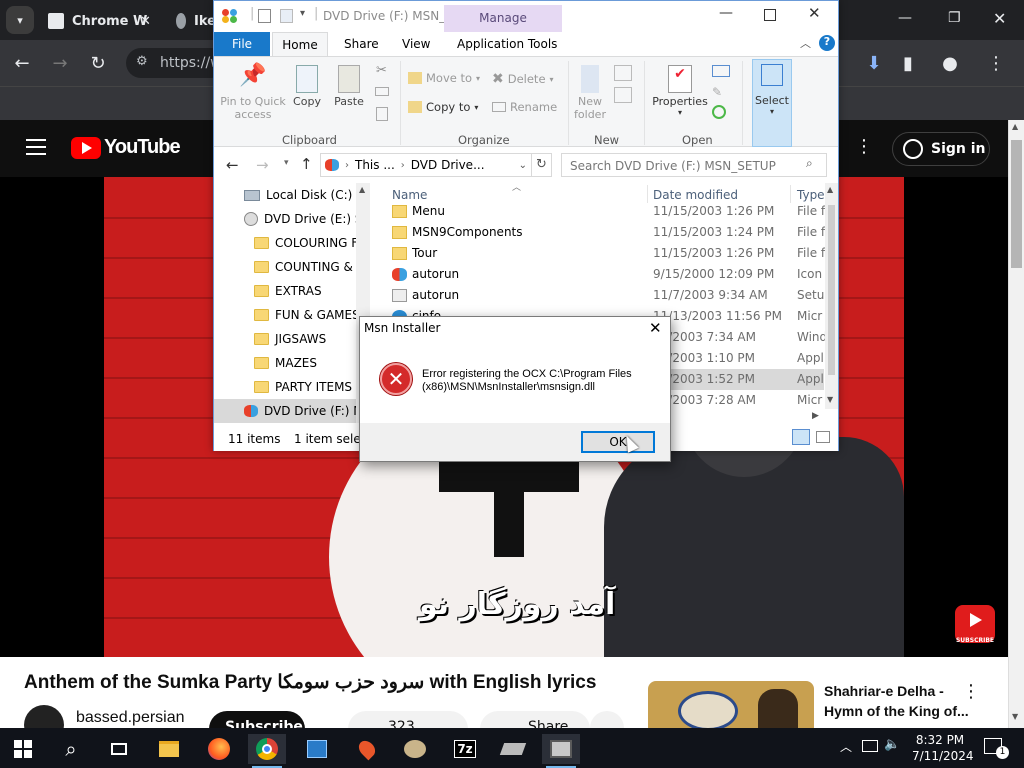 This screenshot has height=768, width=1024. What do you see at coordinates (219, 749) in the screenshot?
I see `firefox-icon` at bounding box center [219, 749].